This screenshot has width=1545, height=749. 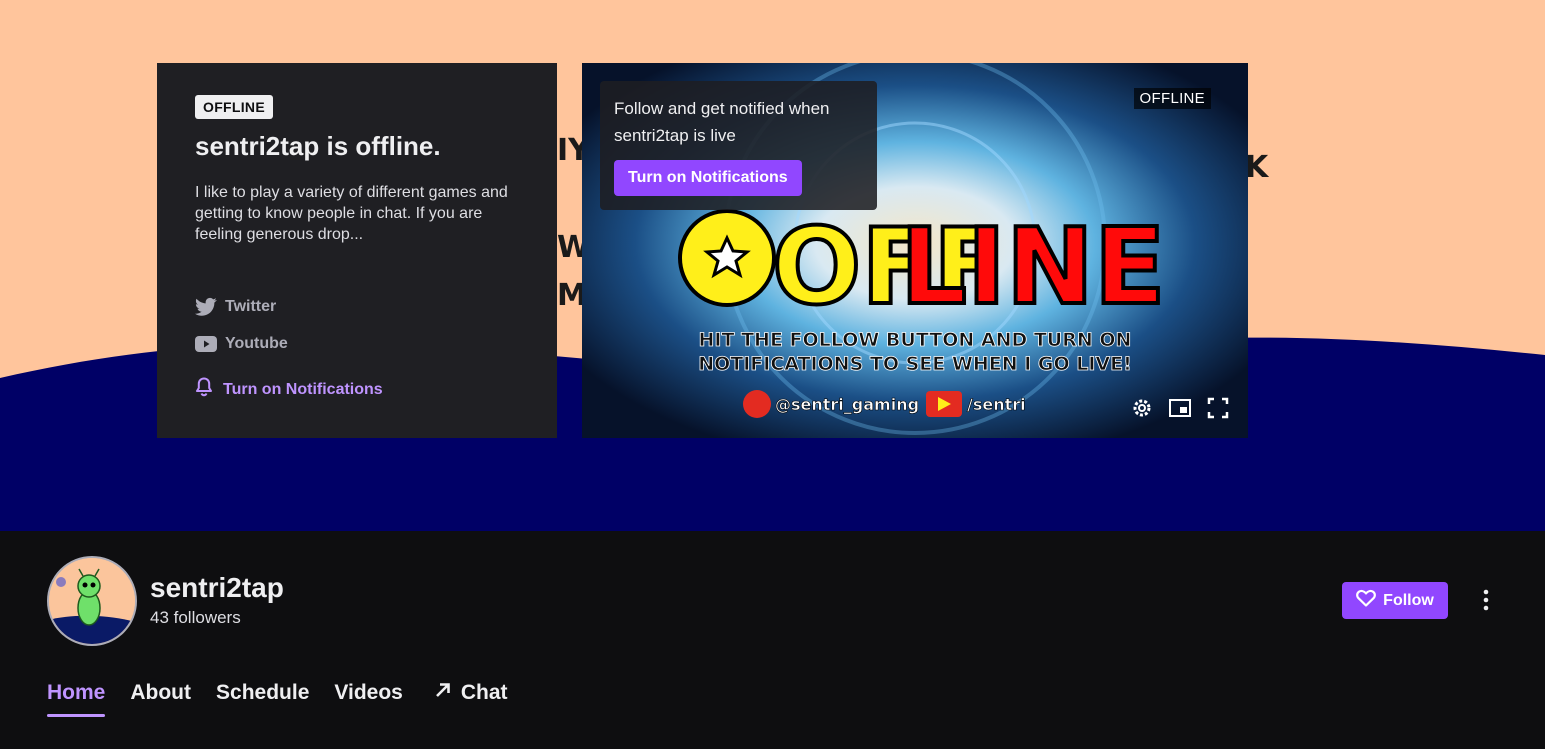 I want to click on tab-label: Schedule, so click(x=263, y=692).